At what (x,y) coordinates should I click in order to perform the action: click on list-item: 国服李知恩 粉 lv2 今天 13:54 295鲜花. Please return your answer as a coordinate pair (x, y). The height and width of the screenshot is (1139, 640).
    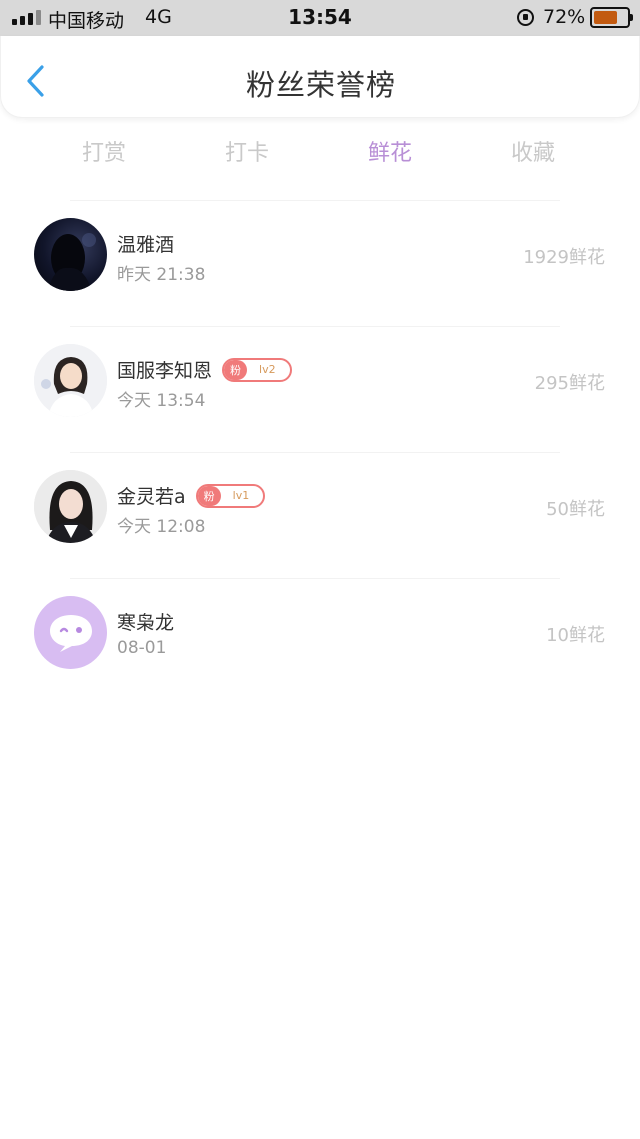
    Looking at the image, I should click on (320, 389).